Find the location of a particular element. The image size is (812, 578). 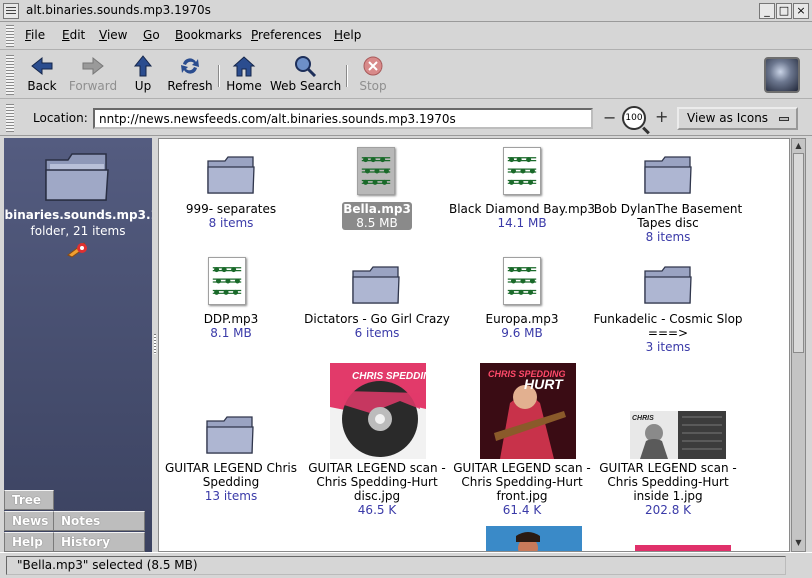

tab-history: History is located at coordinates (99, 542).